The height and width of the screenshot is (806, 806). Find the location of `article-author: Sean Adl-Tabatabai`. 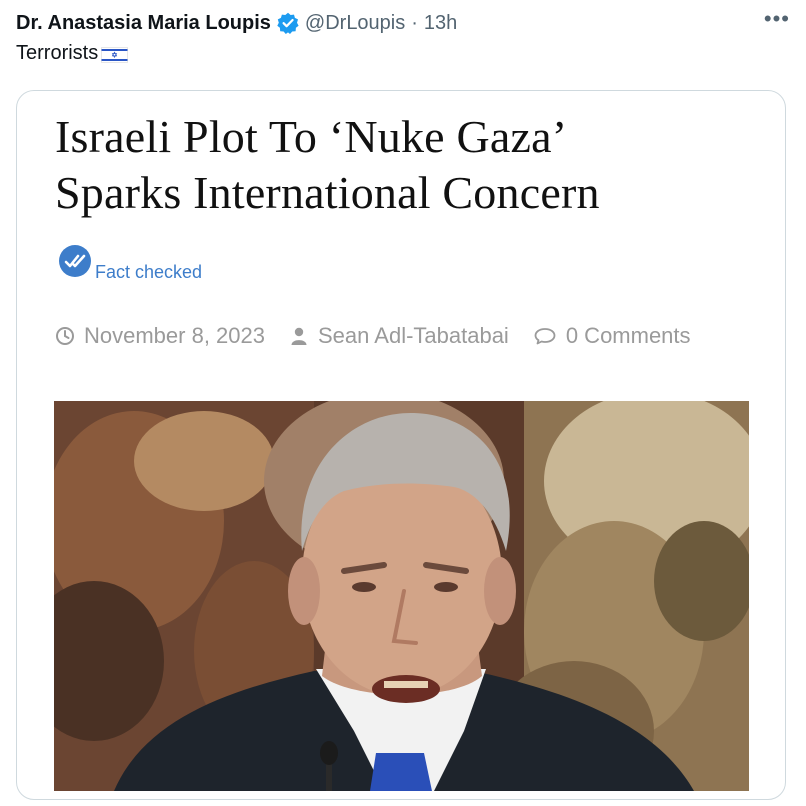

article-author: Sean Adl-Tabatabai is located at coordinates (413, 336).